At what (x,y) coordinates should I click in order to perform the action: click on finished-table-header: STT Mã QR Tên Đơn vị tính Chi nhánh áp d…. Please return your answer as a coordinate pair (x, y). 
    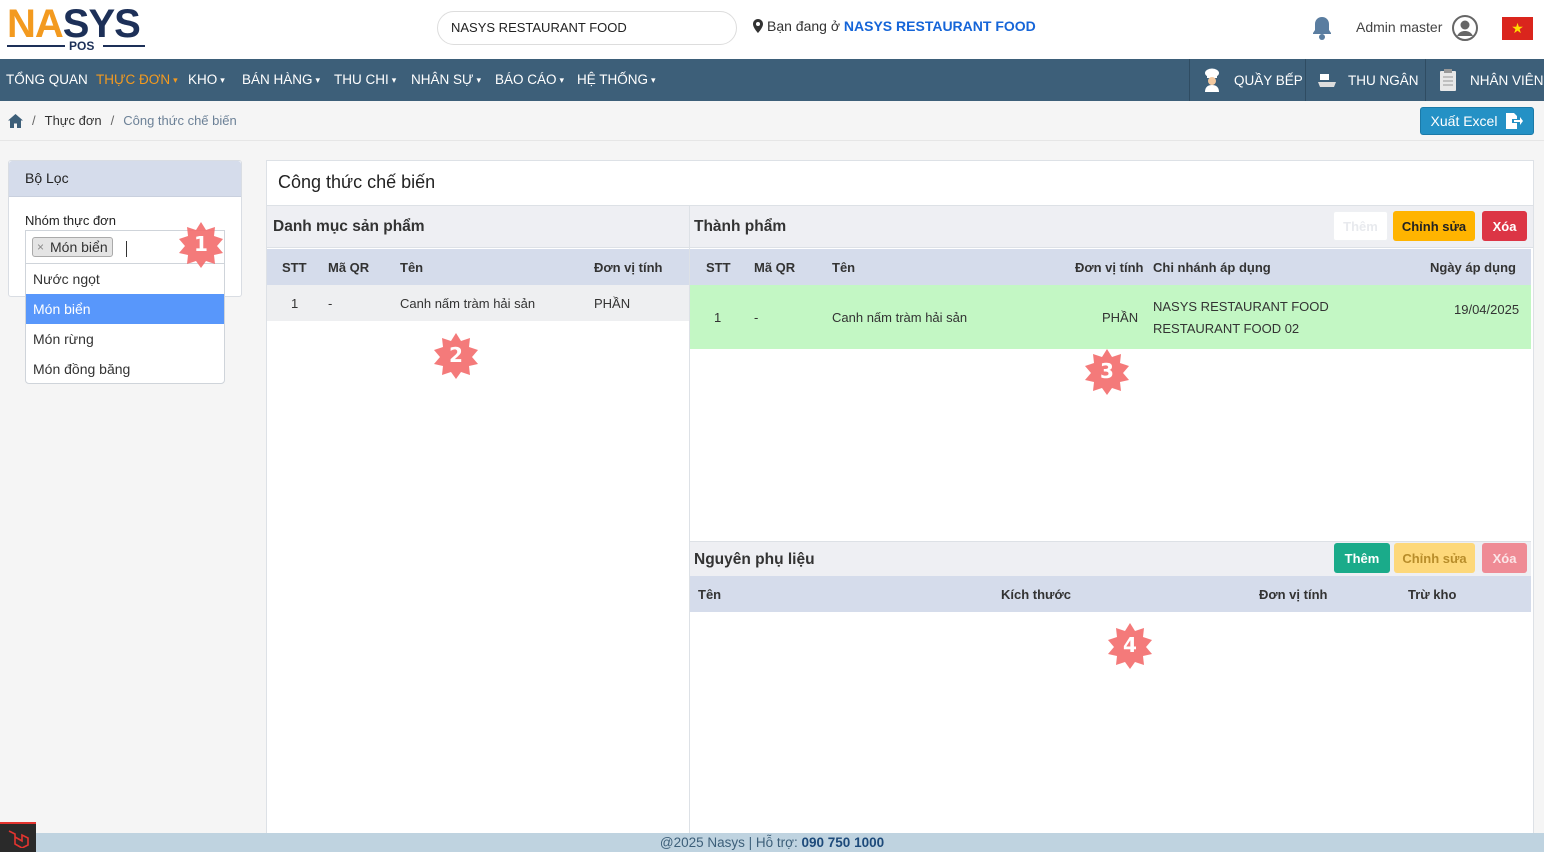
    Looking at the image, I should click on (1110, 267).